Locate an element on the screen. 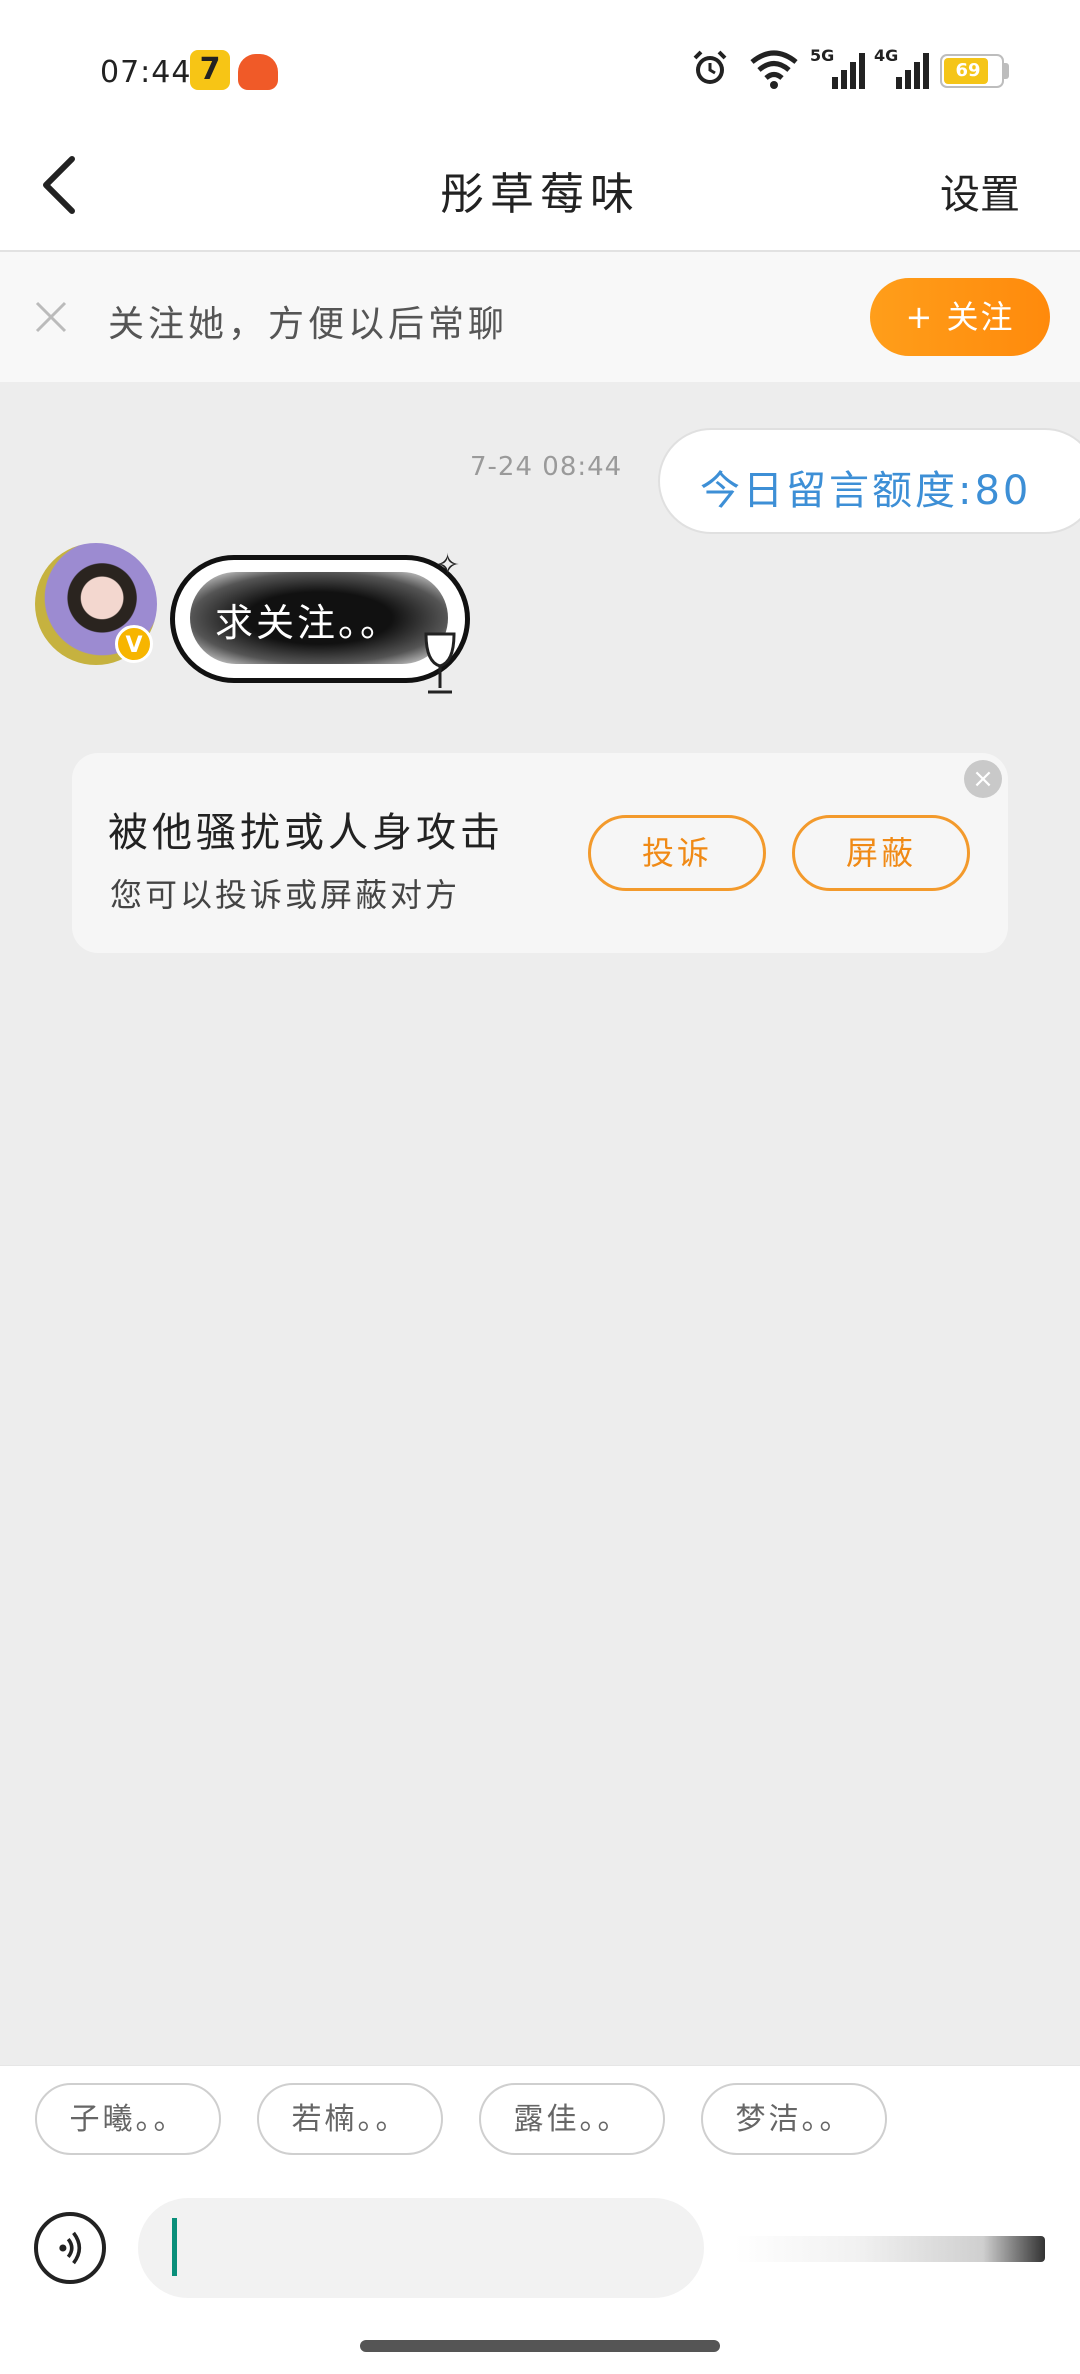  report-card-subtitle: 您可以投诉或屏蔽对方 is located at coordinates (285, 895).